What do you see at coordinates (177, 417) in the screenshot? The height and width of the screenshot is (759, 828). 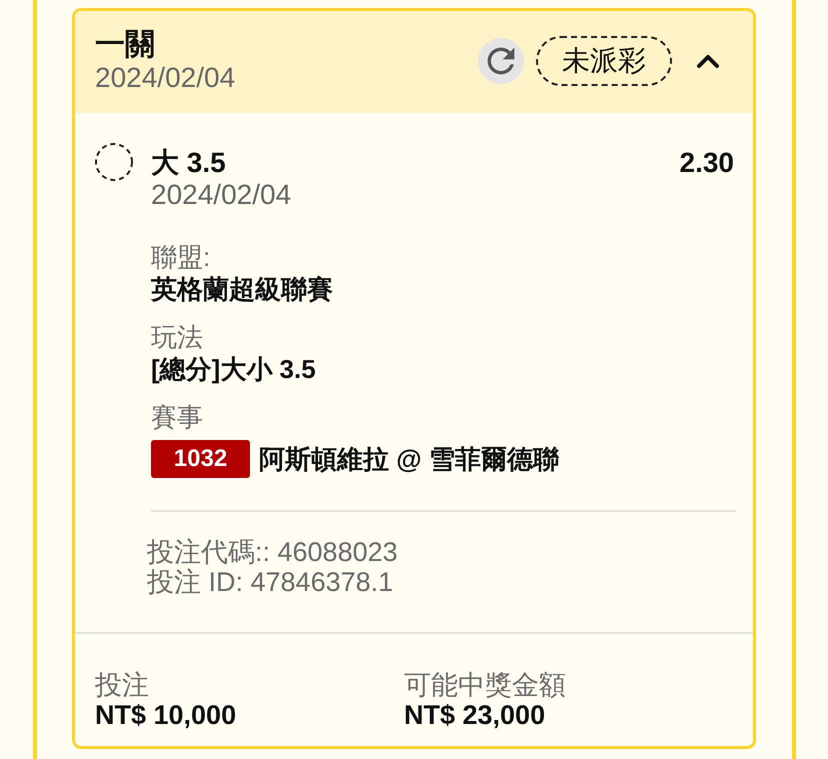 I see `detail-label: 賽事` at bounding box center [177, 417].